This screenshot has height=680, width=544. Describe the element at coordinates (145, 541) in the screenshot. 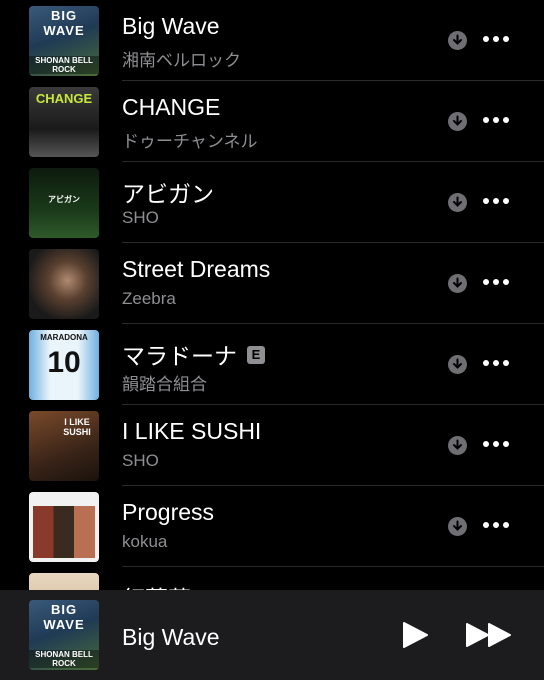

I see `track-artist: kokua` at that location.